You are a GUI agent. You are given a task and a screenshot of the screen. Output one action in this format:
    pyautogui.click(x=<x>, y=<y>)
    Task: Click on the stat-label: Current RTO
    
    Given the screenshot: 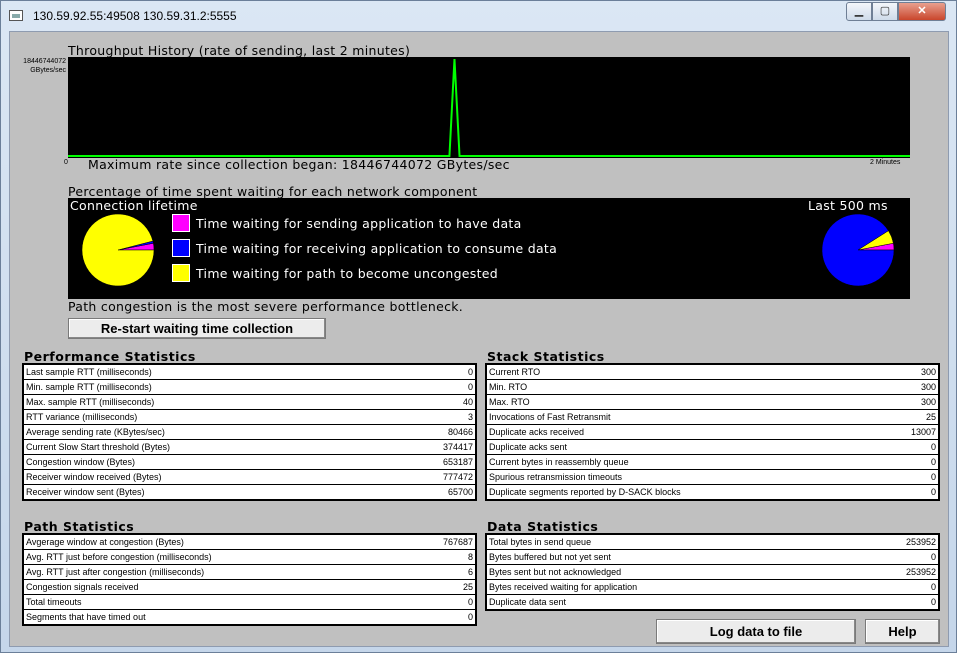 What is the action you would take?
    pyautogui.click(x=515, y=372)
    